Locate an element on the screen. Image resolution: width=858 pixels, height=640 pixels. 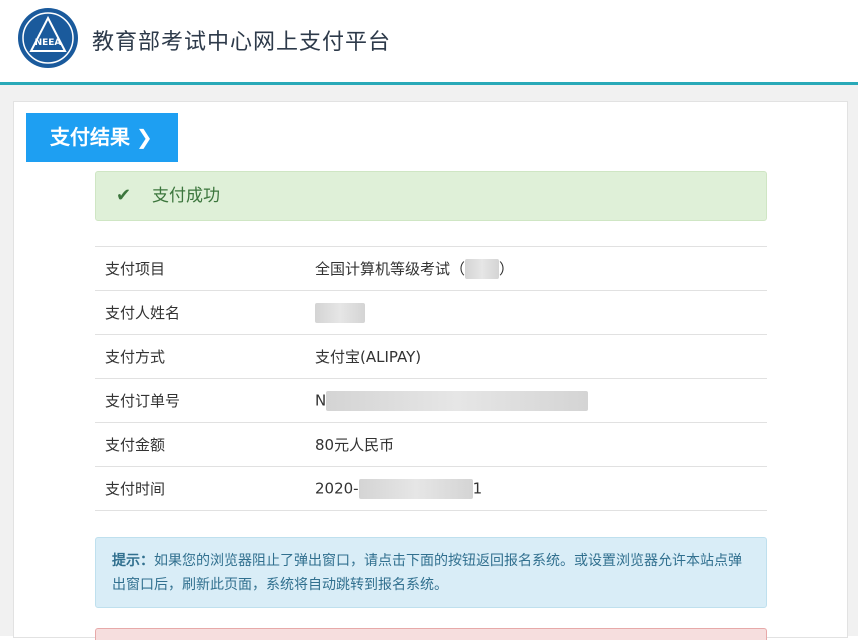
row-label: 支付订单号 is located at coordinates (143, 401).